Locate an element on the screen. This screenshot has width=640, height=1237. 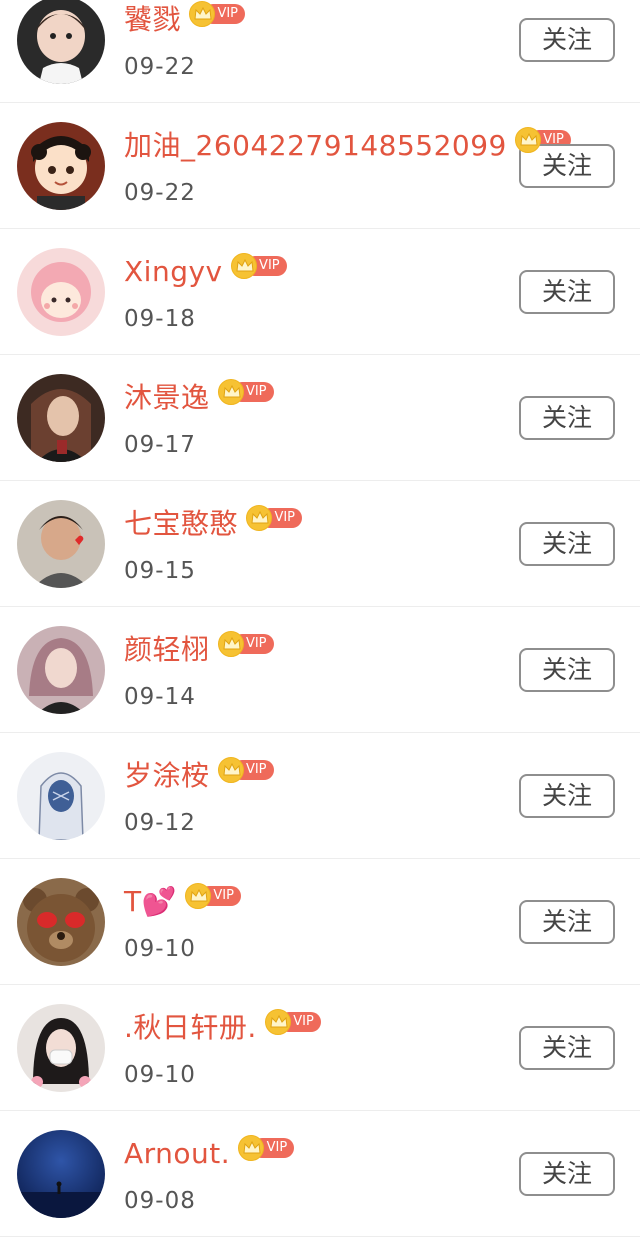
avatar-cartoon-girl-image is located at coordinates (61, 166).